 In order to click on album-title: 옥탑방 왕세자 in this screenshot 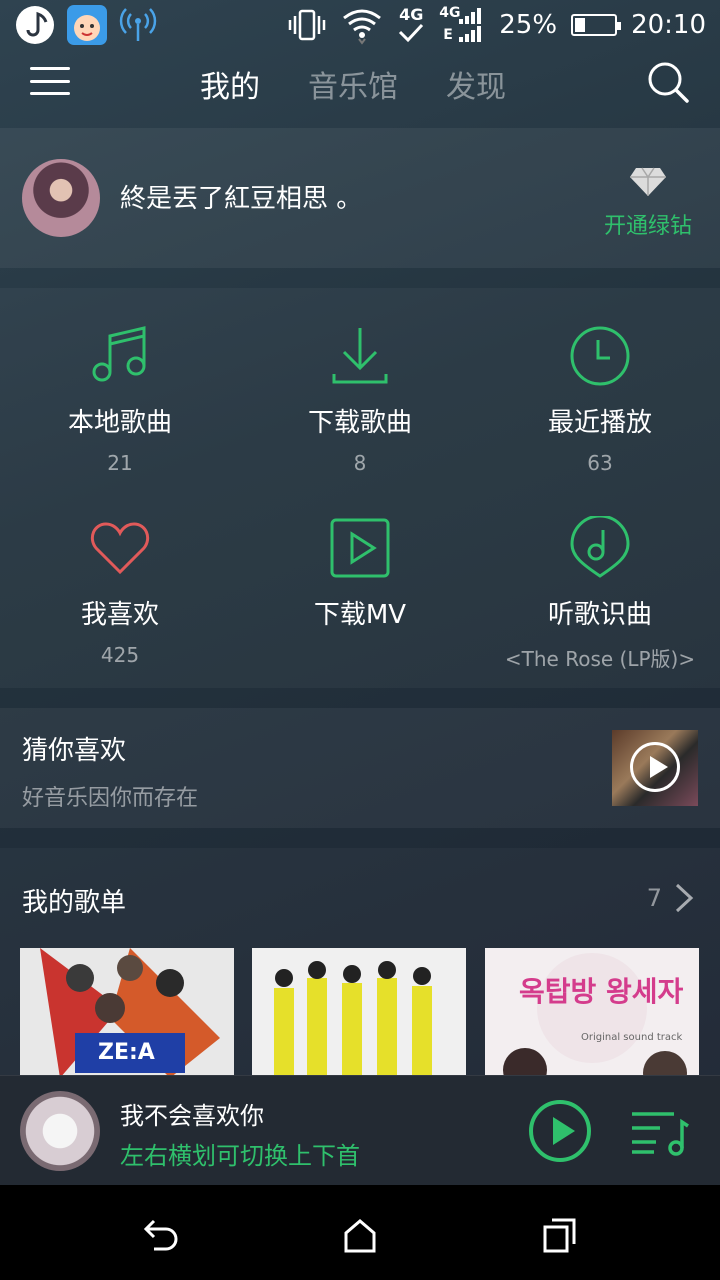, I will do `click(601, 991)`.